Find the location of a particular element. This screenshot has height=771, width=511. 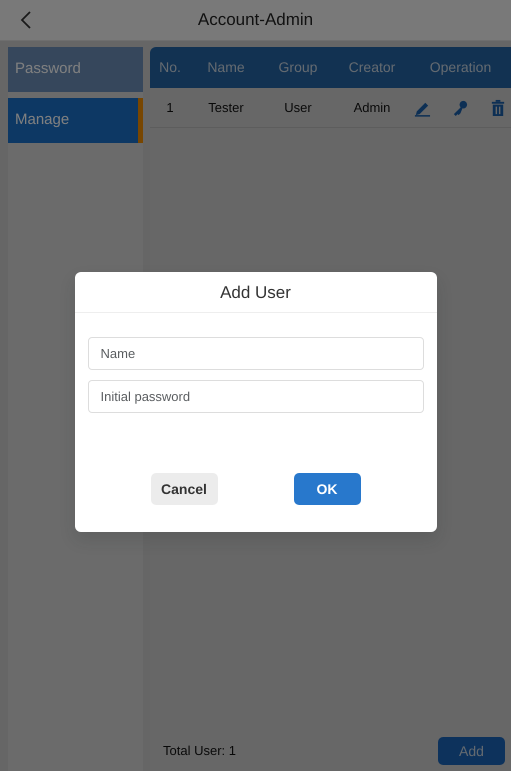

delete-icon is located at coordinates (498, 107).